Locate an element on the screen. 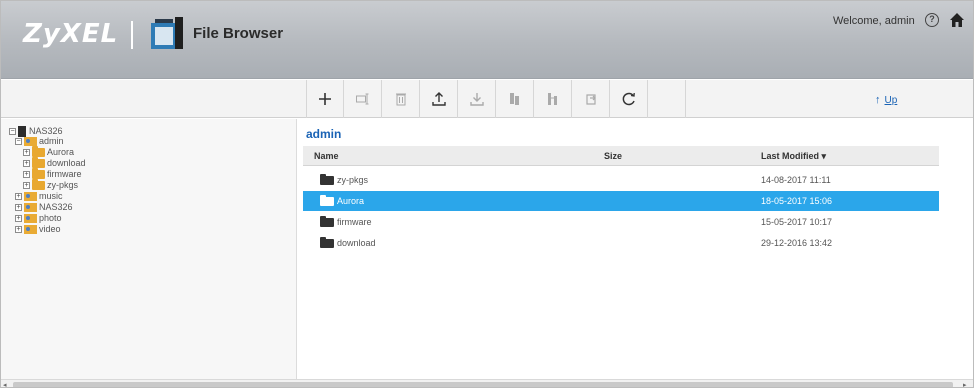 The height and width of the screenshot is (388, 974). toolbar-spacer is located at coordinates (667, 99).